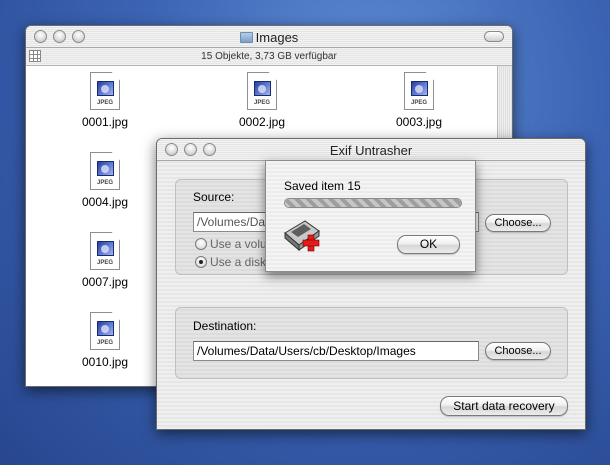  What do you see at coordinates (302, 236) in the screenshot?
I see `app-icon` at bounding box center [302, 236].